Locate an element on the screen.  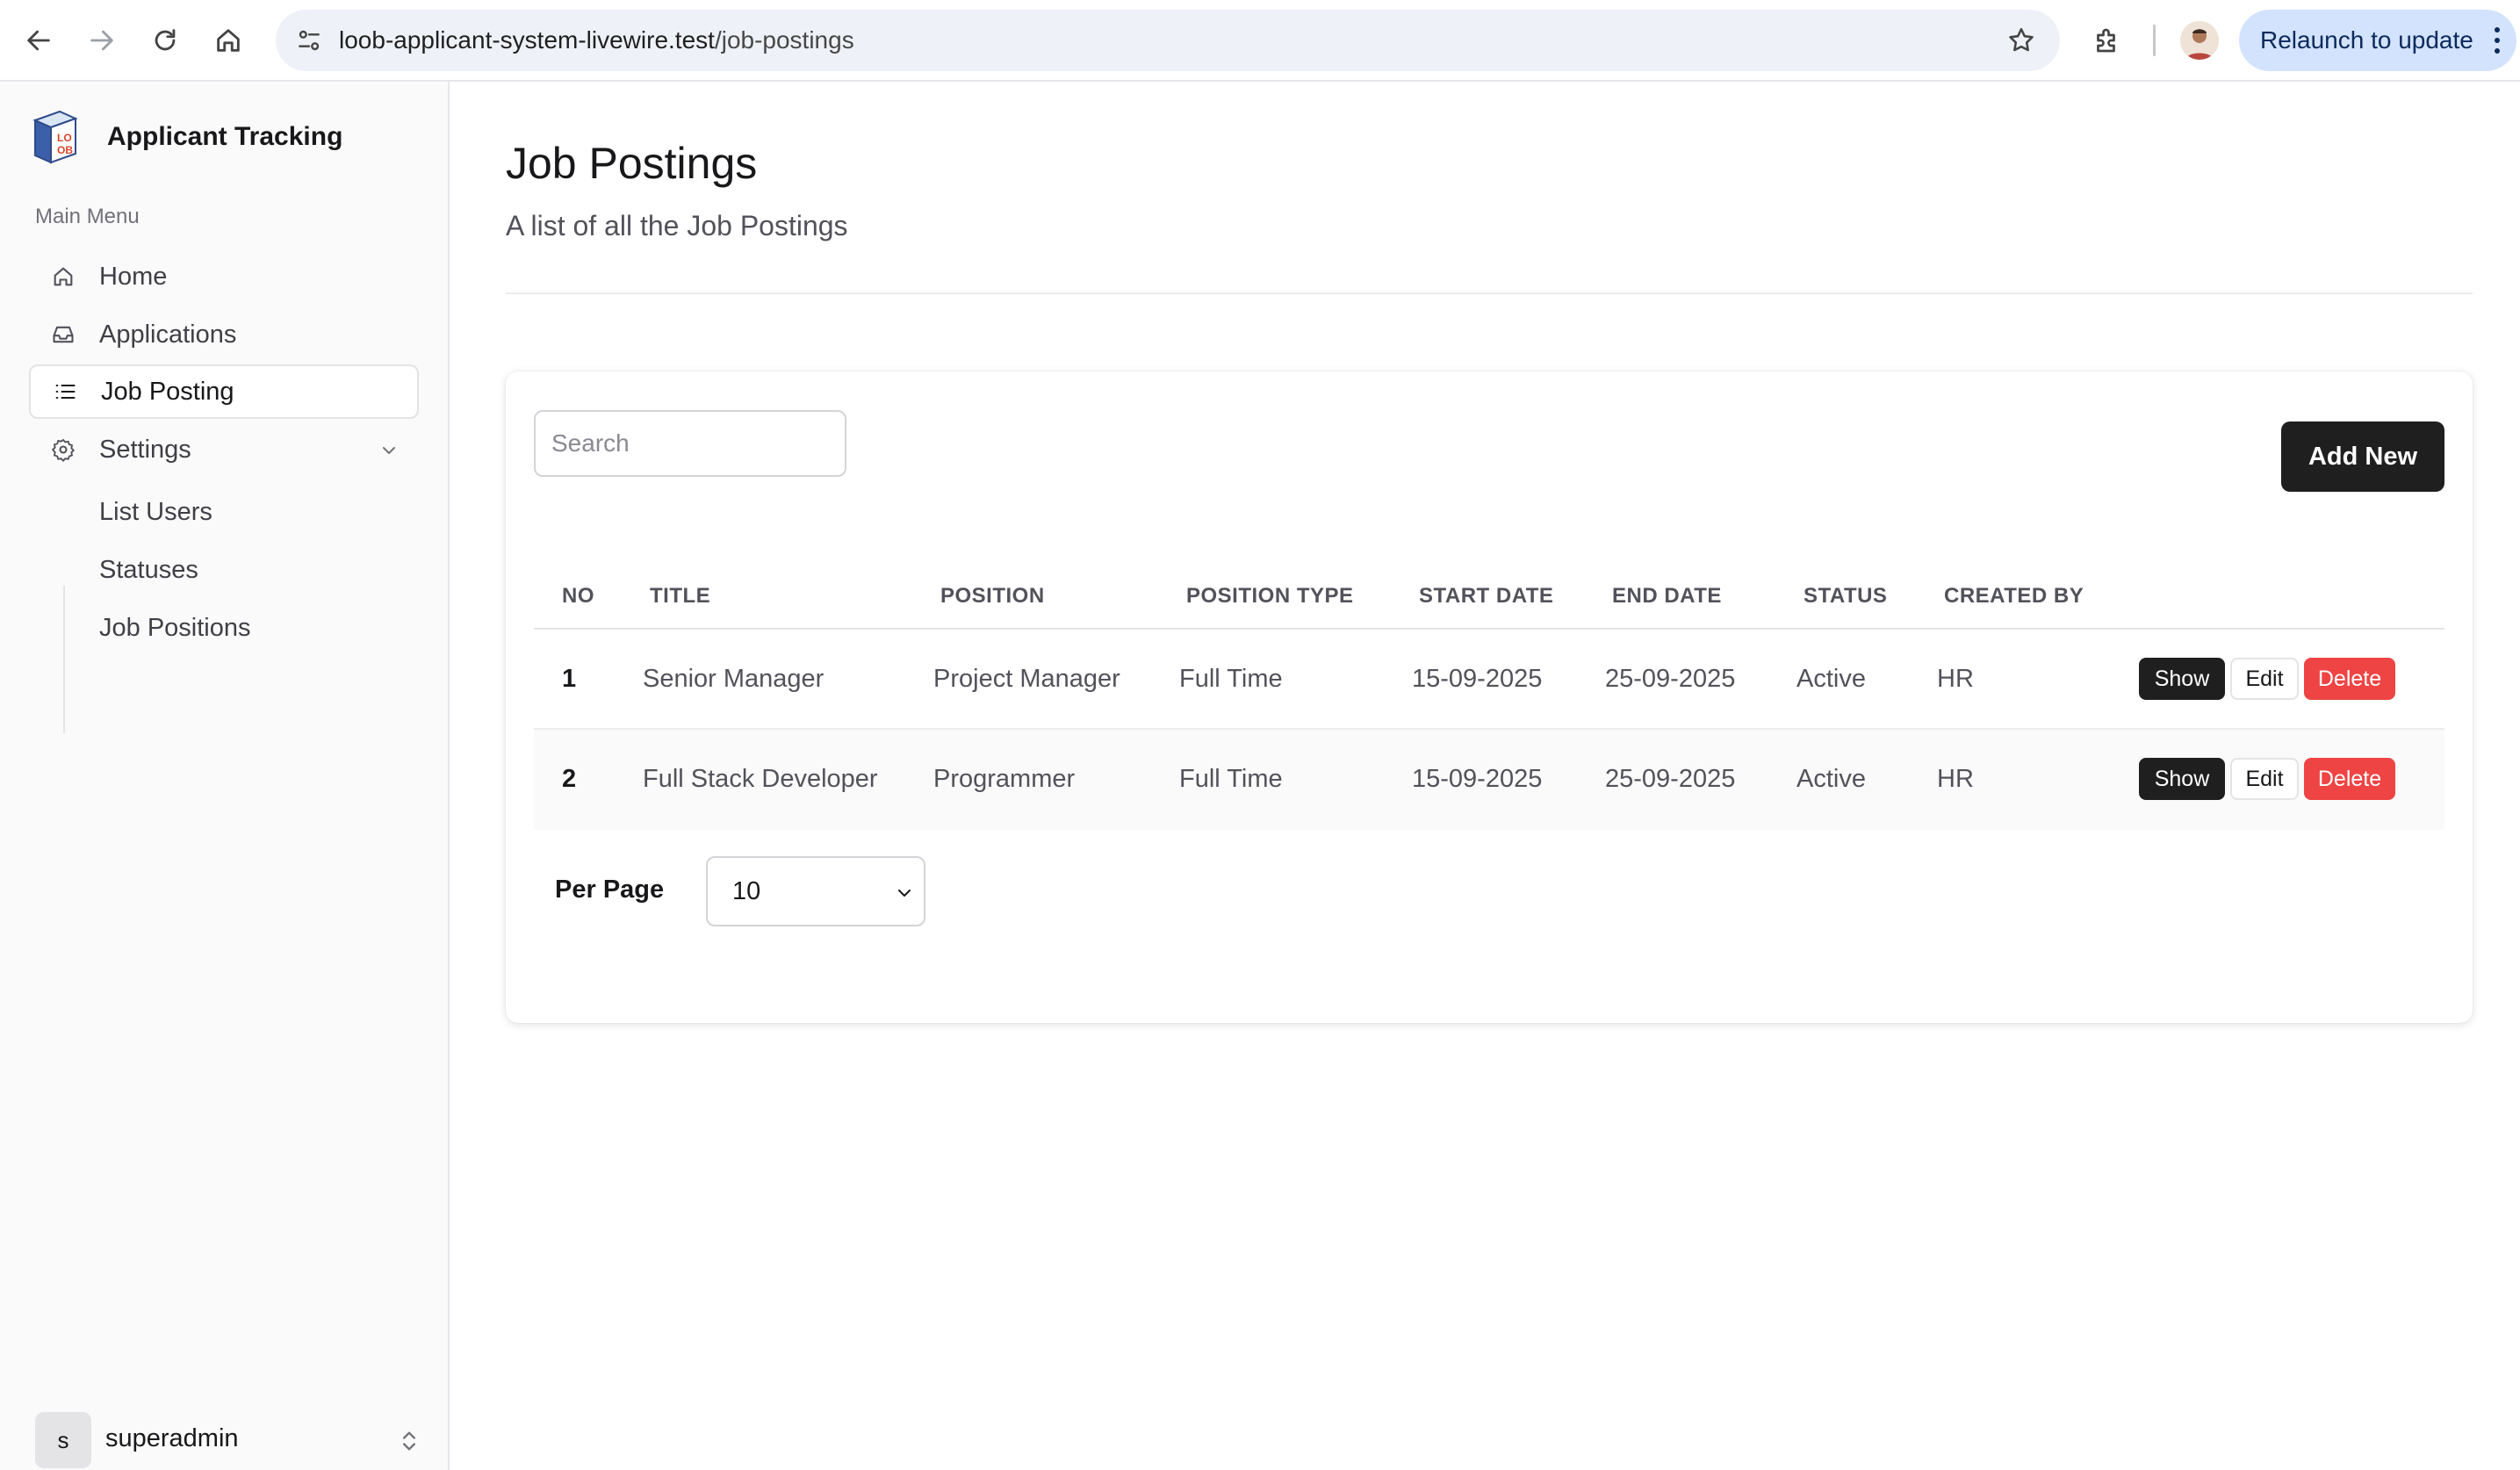
sidebar-item-list-users: List Users is located at coordinates (155, 512).